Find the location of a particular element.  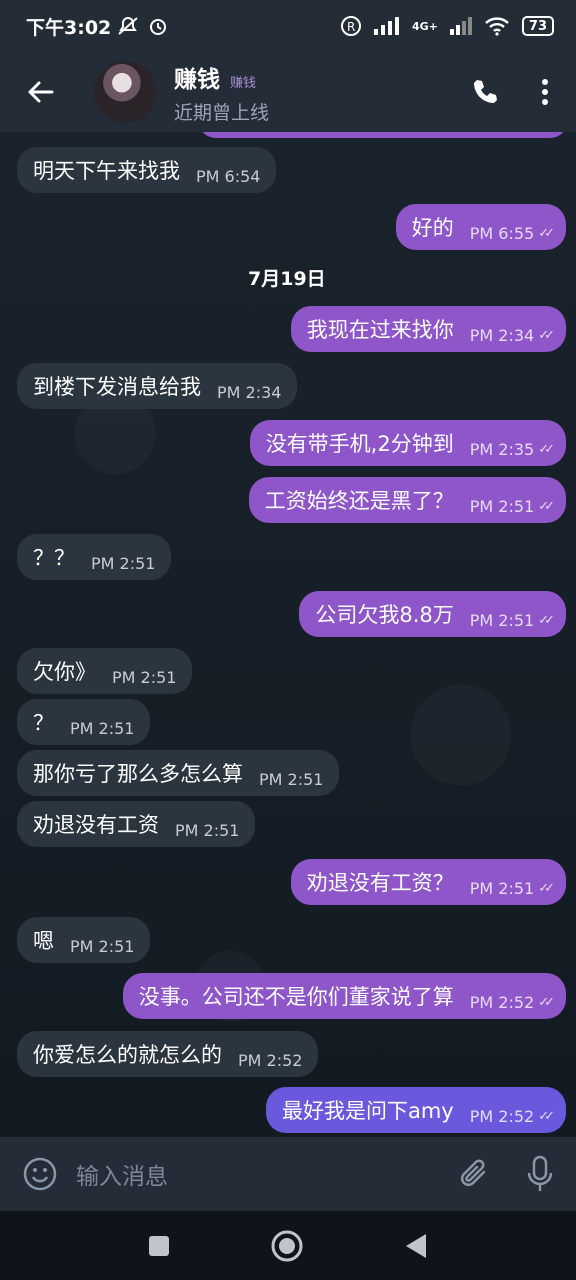

attach-button is located at coordinates (475, 1174).